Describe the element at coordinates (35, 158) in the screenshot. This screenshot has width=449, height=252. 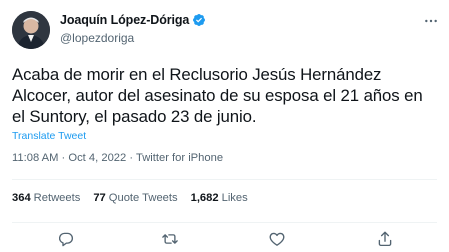
I see `tweet-time: 11:08 AM` at that location.